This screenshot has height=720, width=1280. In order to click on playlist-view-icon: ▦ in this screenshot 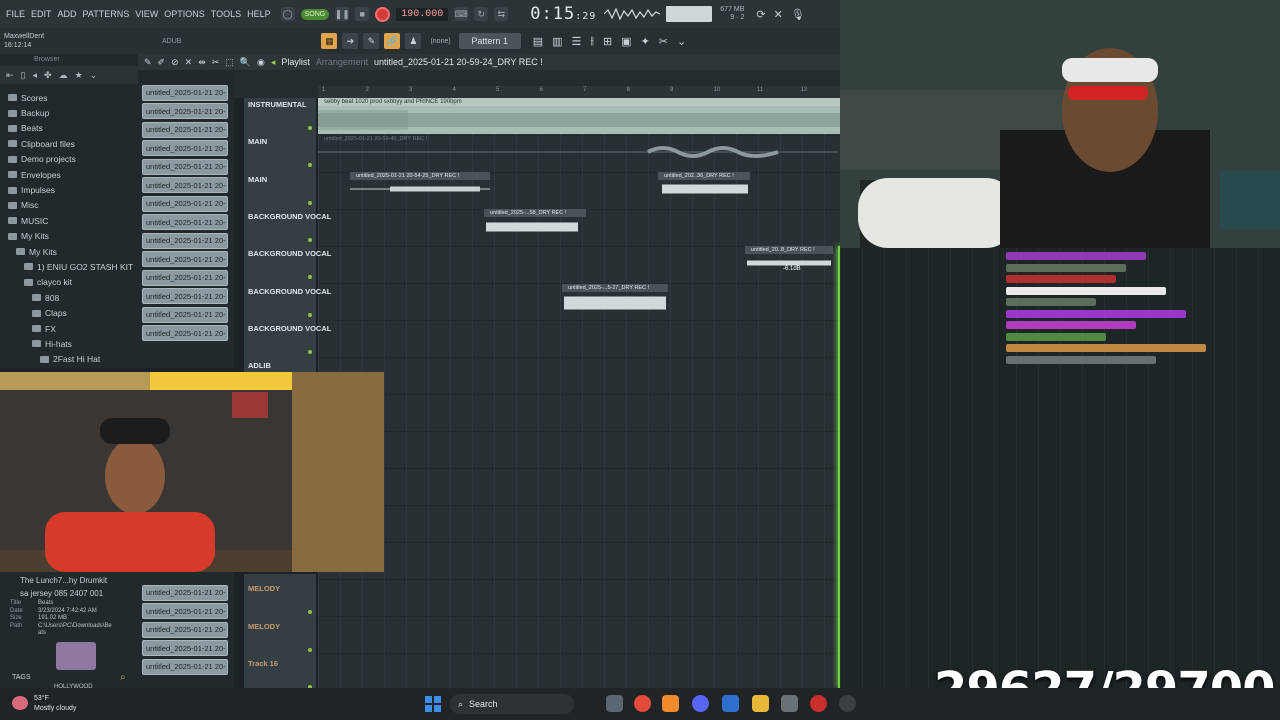, I will do `click(329, 41)`.